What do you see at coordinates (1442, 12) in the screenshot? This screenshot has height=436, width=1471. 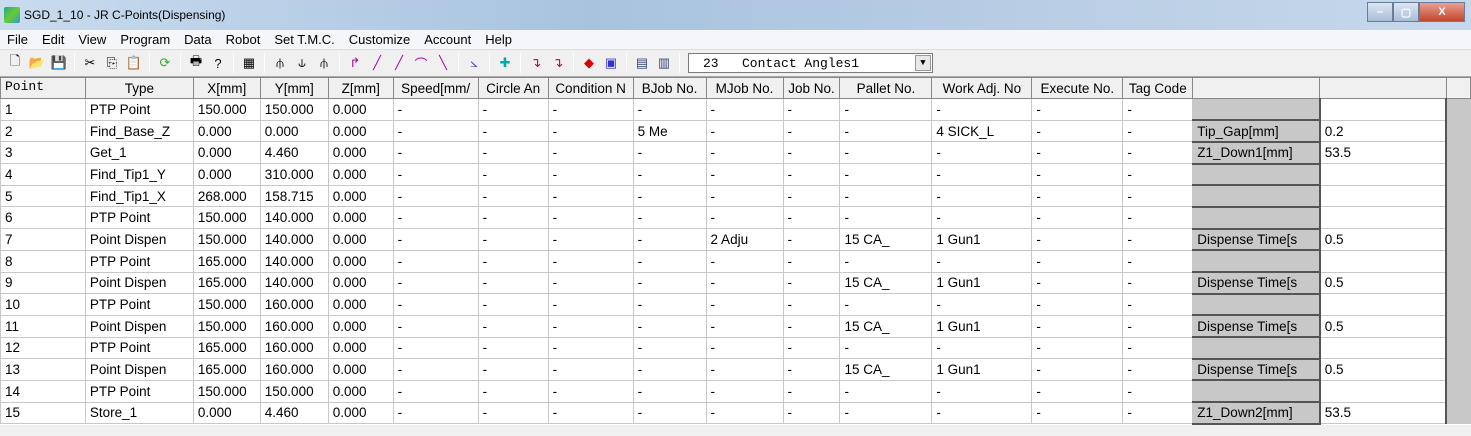 I see `close-button: X` at bounding box center [1442, 12].